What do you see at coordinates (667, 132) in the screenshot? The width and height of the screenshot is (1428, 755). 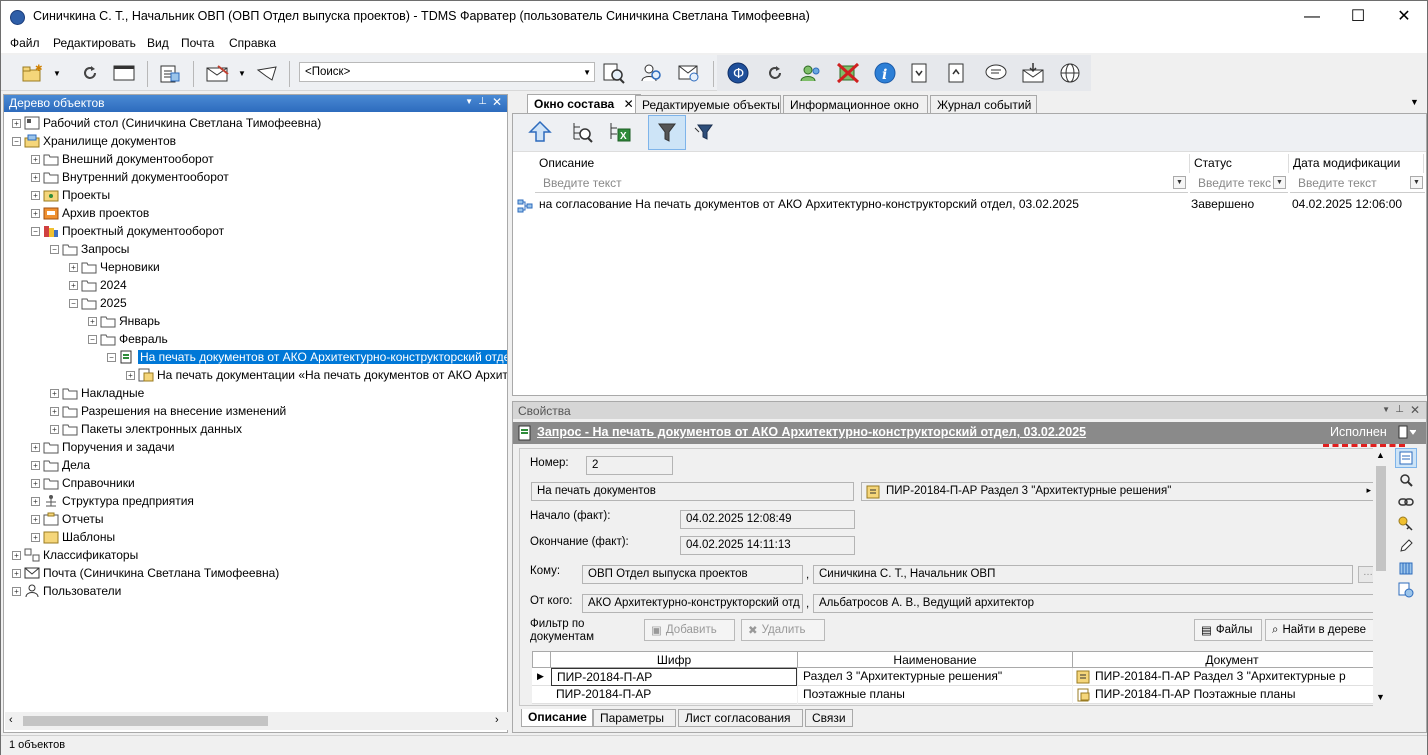 I see `filter-toggle-button` at bounding box center [667, 132].